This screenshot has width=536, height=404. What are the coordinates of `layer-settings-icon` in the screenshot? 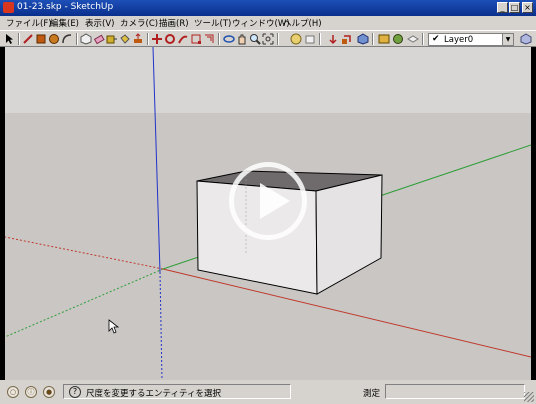 It's located at (526, 39).